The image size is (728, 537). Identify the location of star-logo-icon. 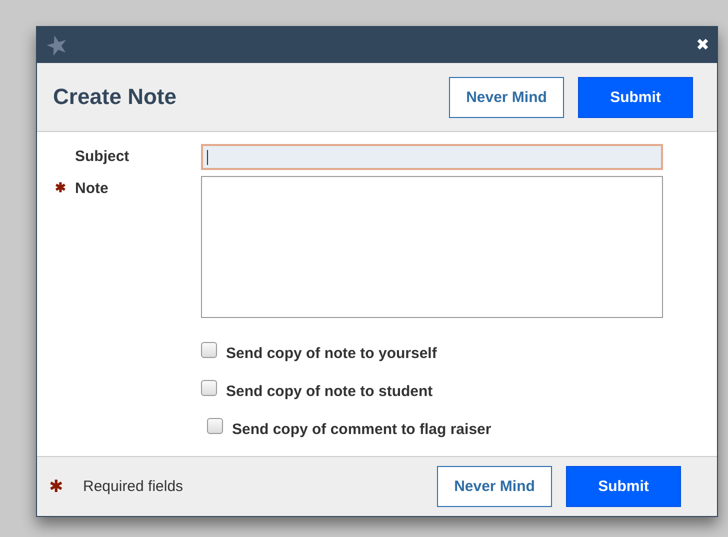
(57, 45).